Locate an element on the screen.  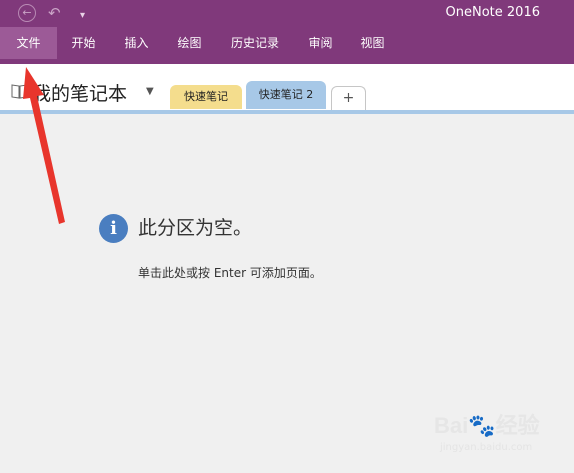
watermark-logo: Bai🐾经验 is located at coordinates (487, 425).